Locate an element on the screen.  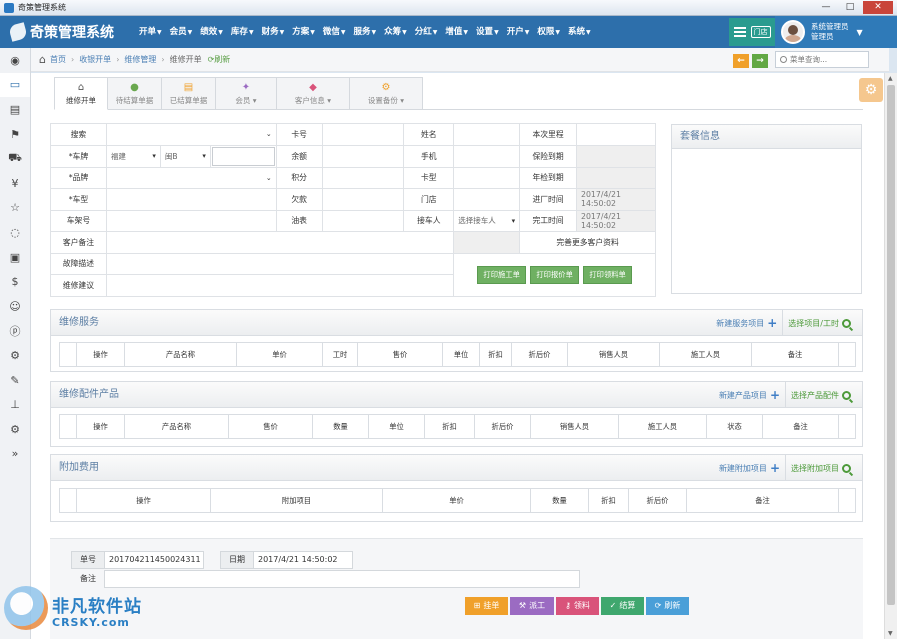
card-no-field is located at coordinates (363, 134).